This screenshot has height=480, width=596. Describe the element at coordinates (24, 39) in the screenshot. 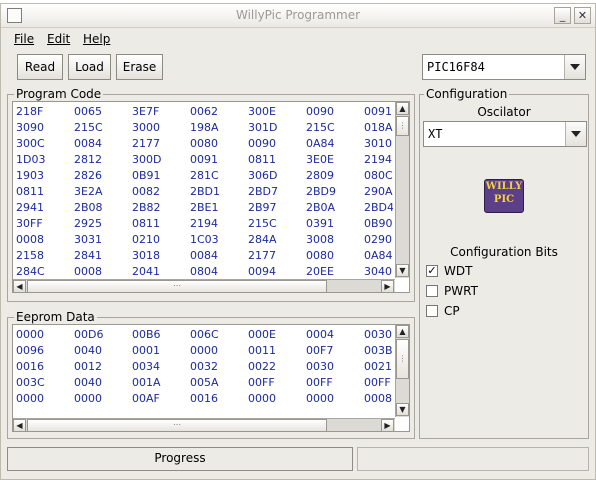

I see `menu-file: File` at that location.